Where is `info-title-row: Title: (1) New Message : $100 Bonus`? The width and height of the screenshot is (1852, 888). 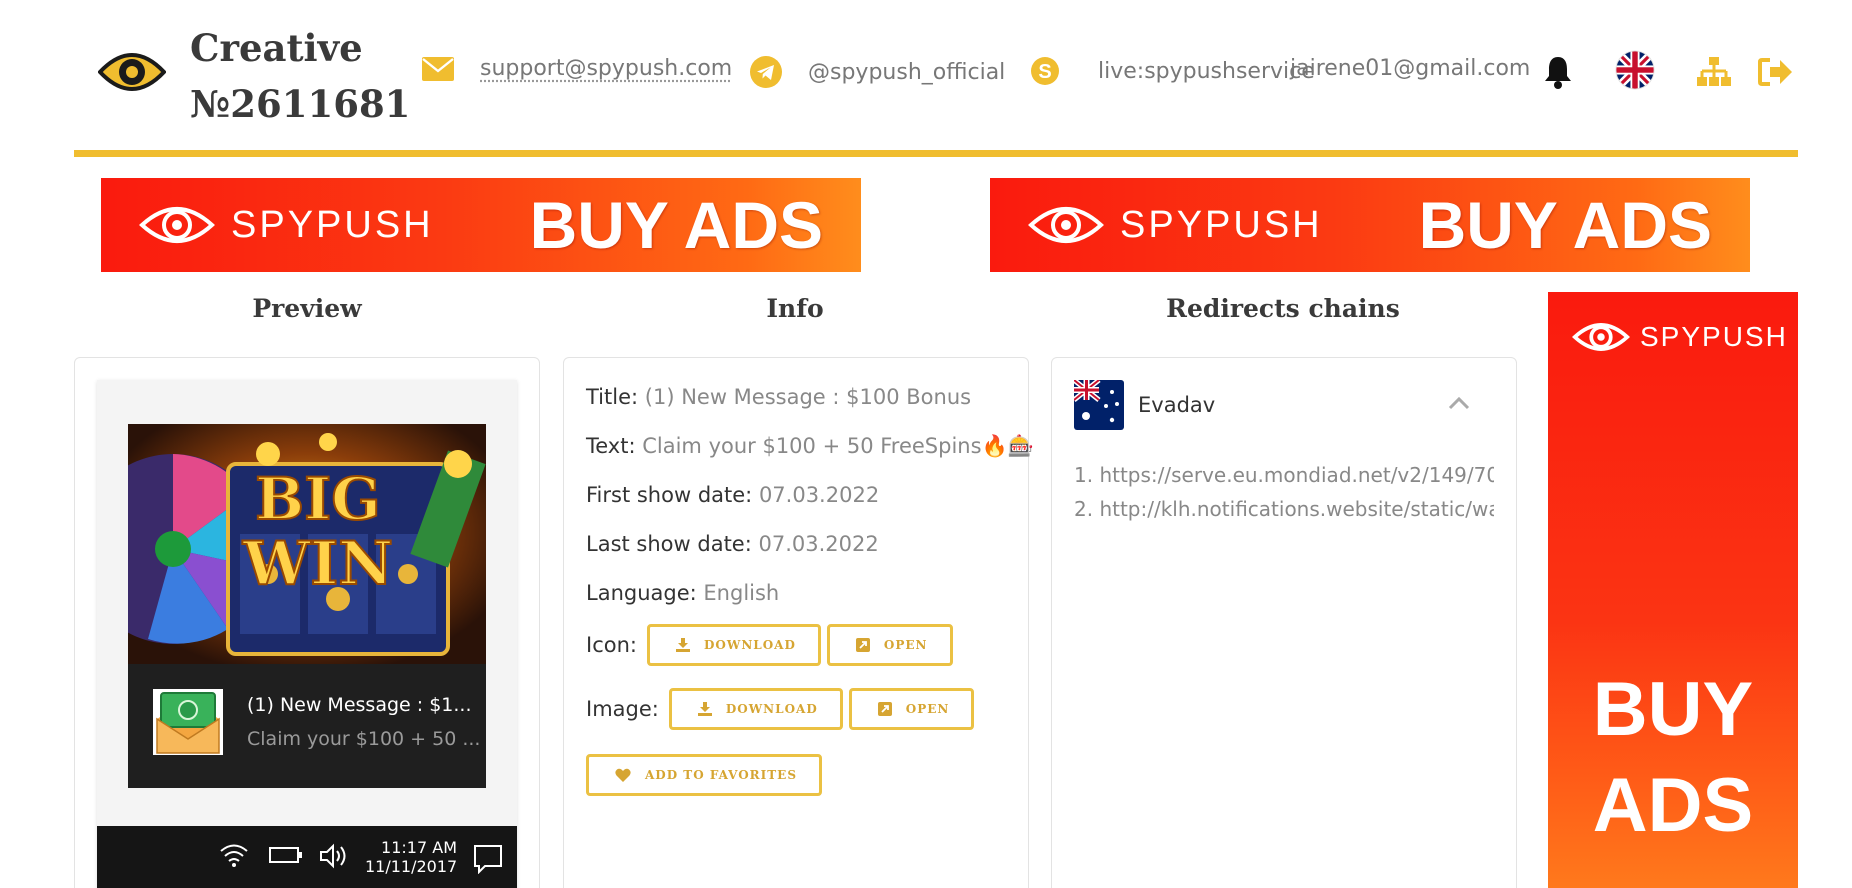
info-title-row: Title: (1) New Message : $100 Bonus is located at coordinates (810, 406).